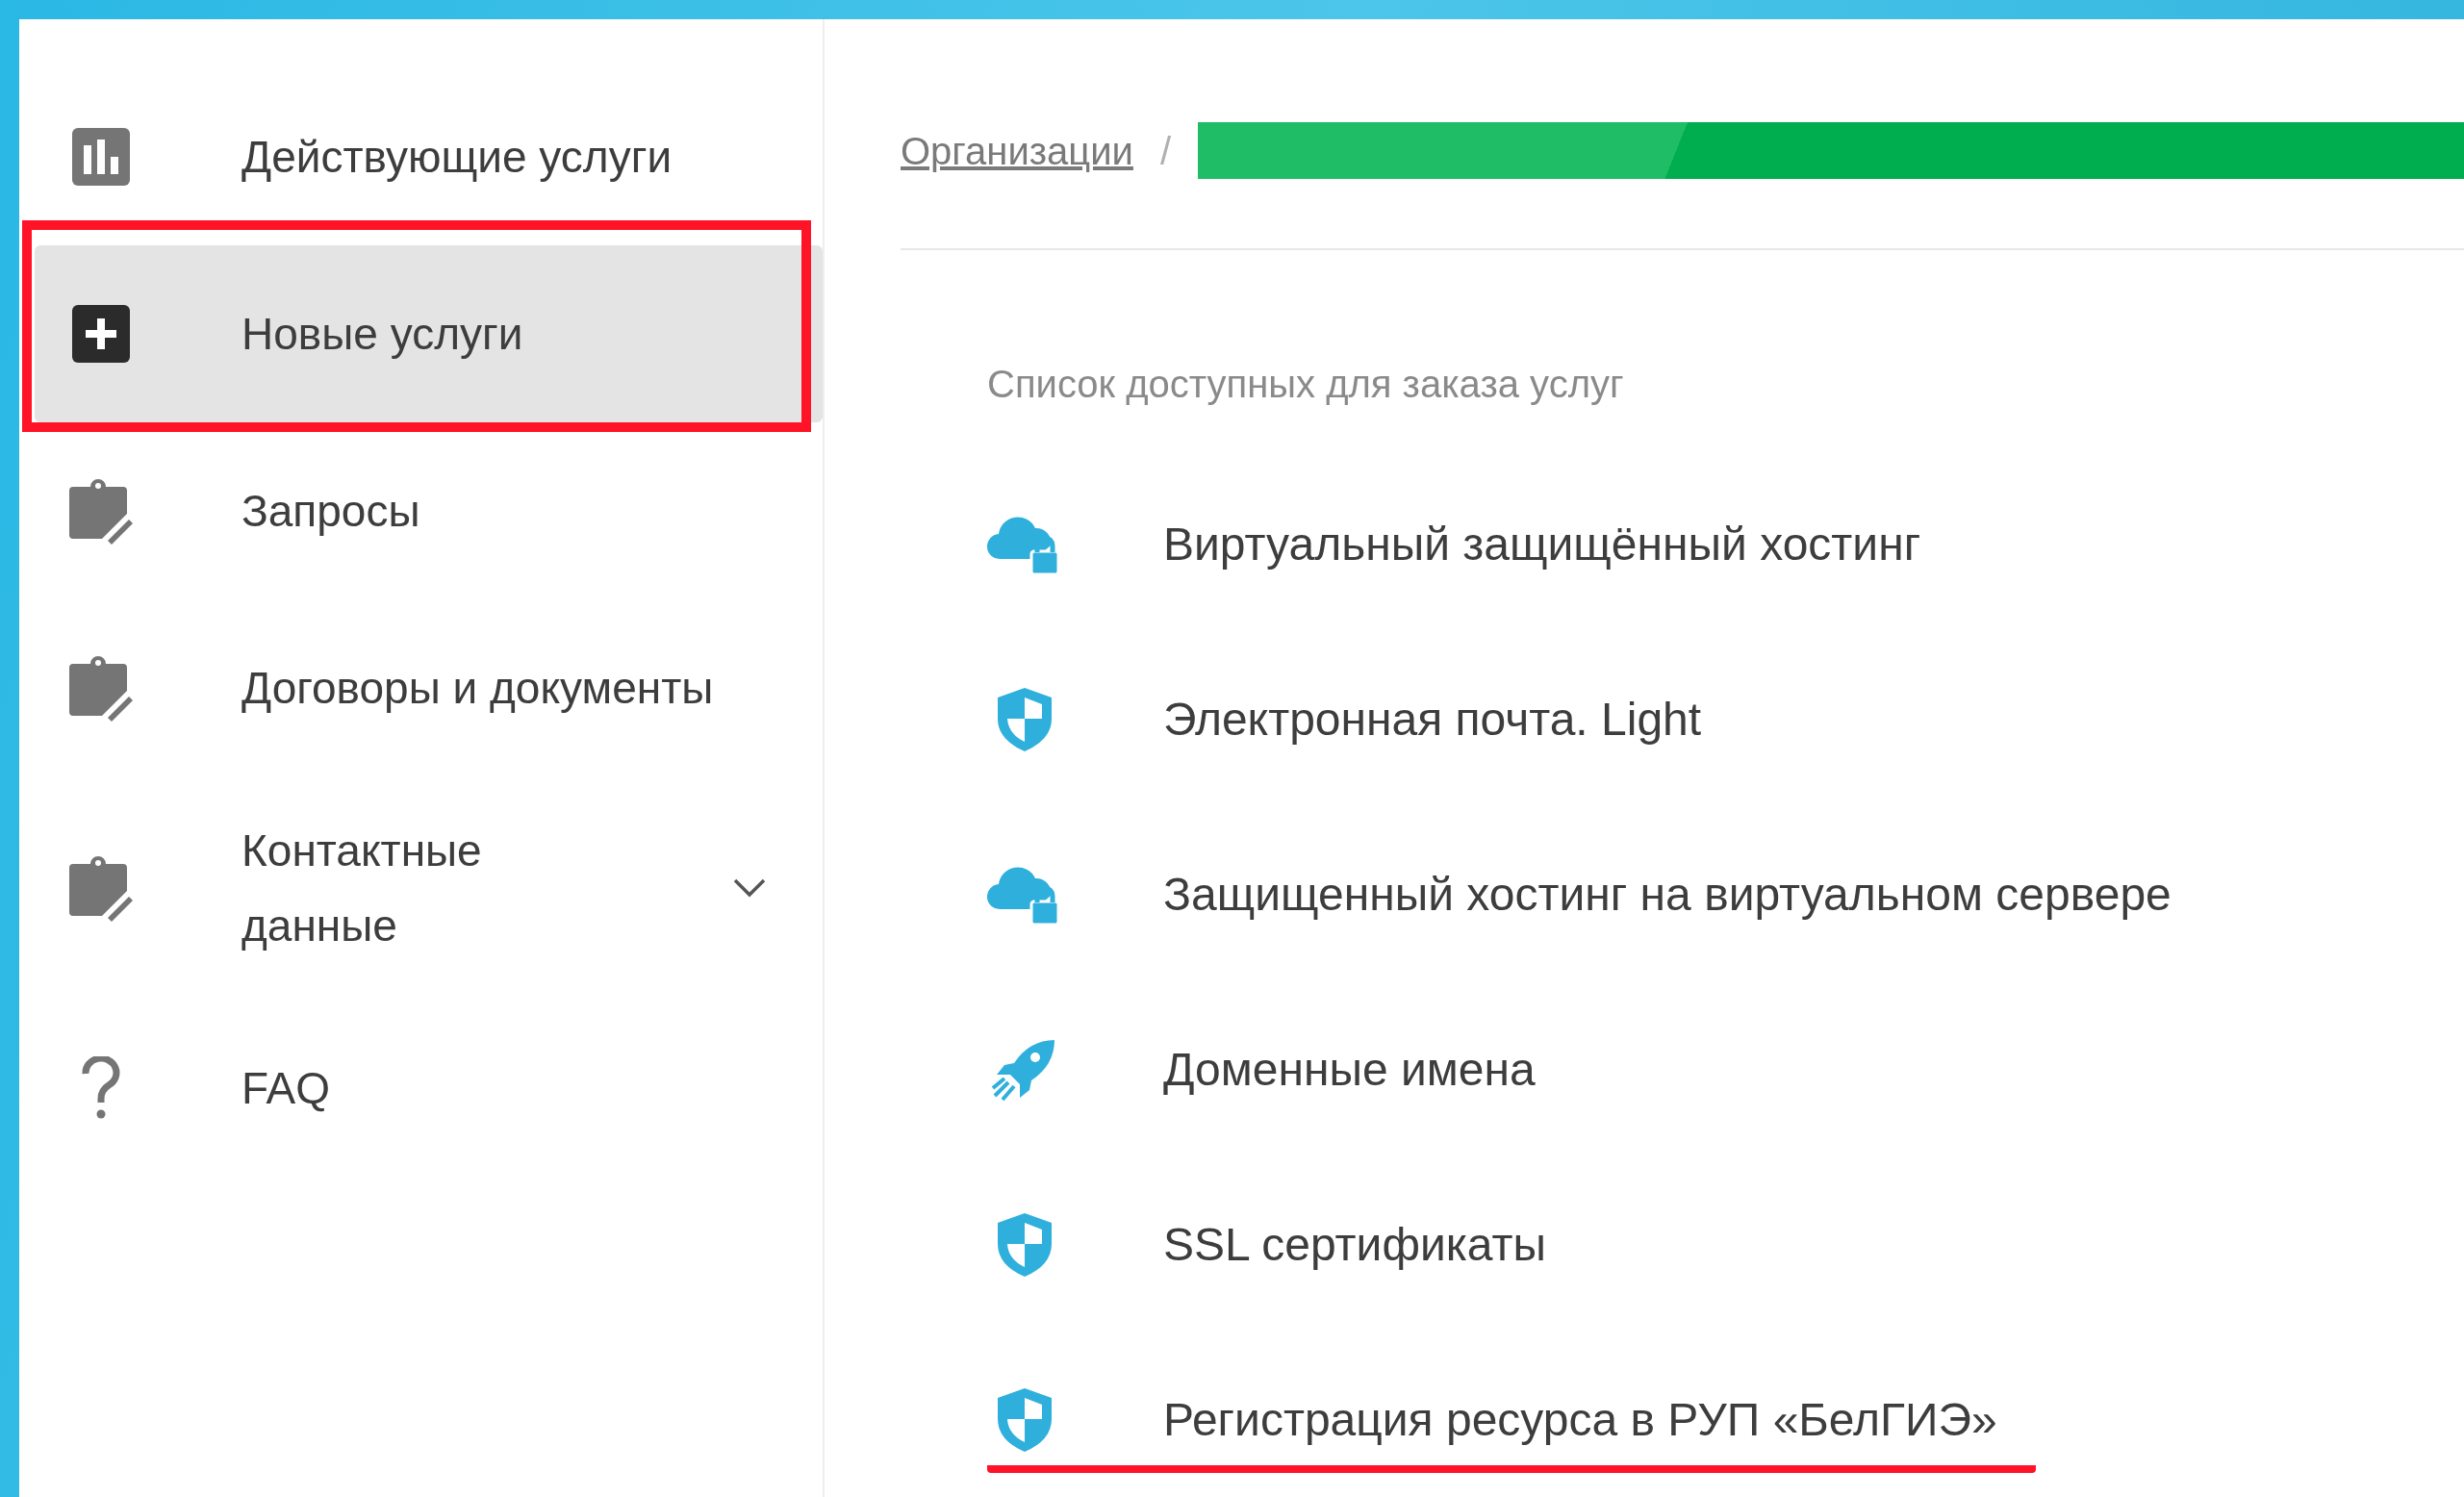 This screenshot has height=1497, width=2464. What do you see at coordinates (477, 688) in the screenshot?
I see `sidebar-item-label: Договоры и документы` at bounding box center [477, 688].